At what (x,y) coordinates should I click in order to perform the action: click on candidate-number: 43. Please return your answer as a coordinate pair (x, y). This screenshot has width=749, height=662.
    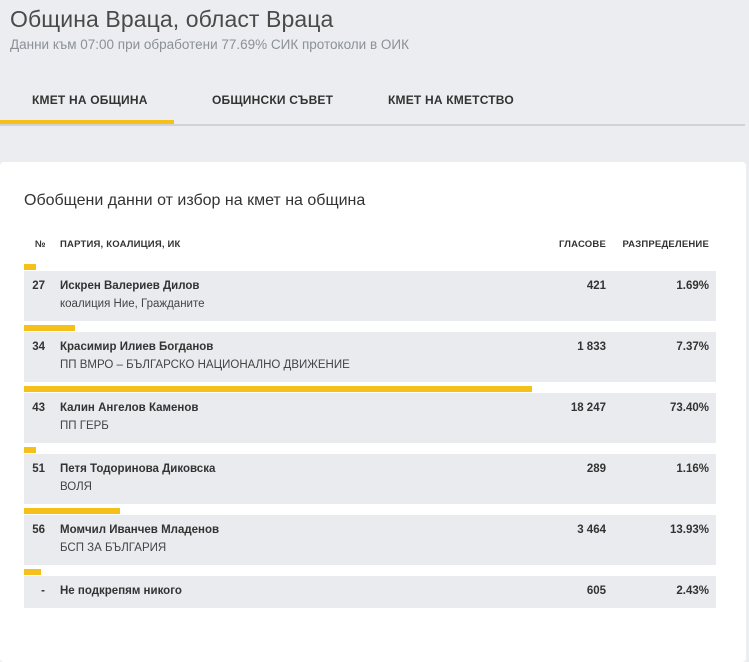
    Looking at the image, I should click on (38, 408).